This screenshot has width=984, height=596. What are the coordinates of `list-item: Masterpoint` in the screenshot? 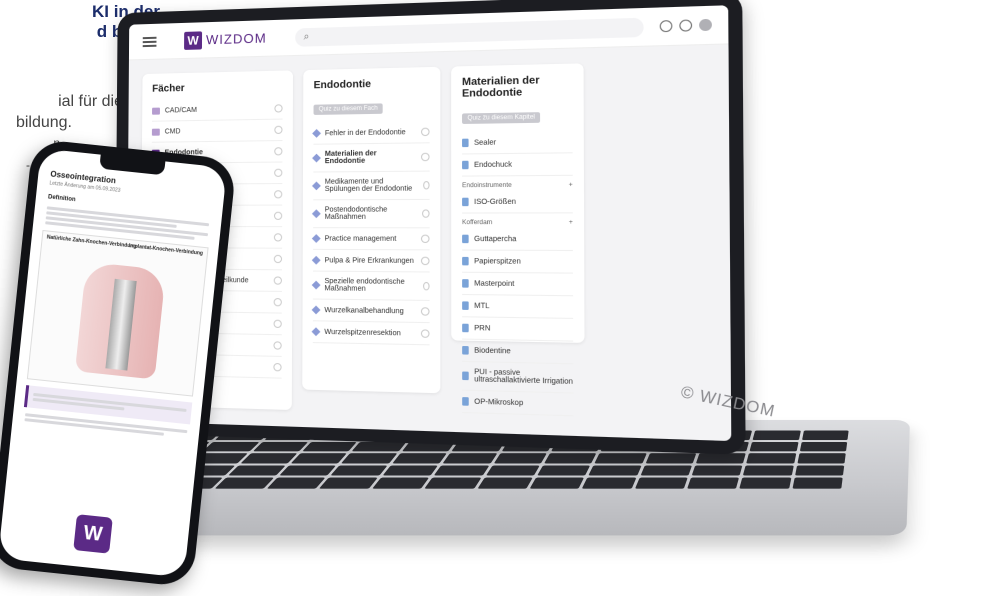 It's located at (518, 284).